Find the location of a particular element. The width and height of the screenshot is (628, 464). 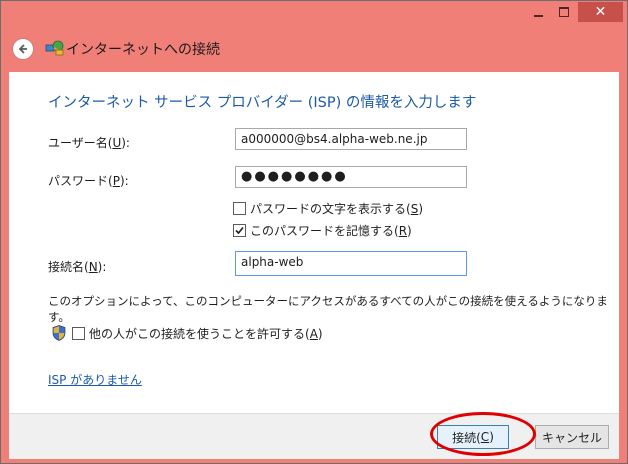

remember-password-checkbox: このパスワードを記憶する(R) is located at coordinates (322, 230).